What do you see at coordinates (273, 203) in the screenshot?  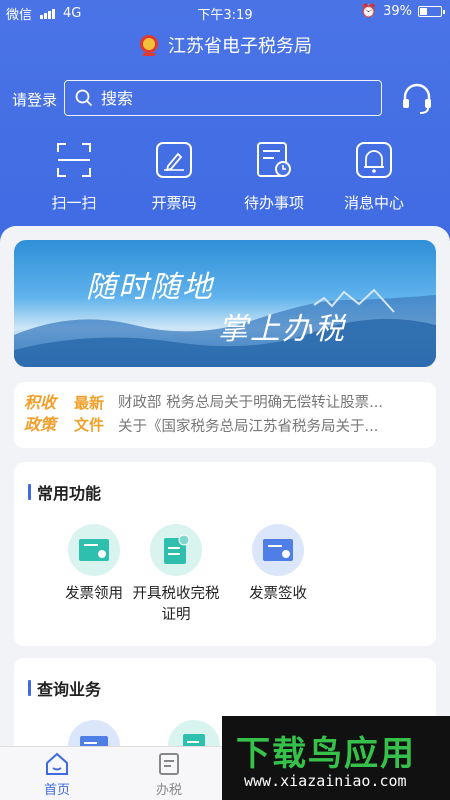 I see `quick-todo-label: 待办事项` at bounding box center [273, 203].